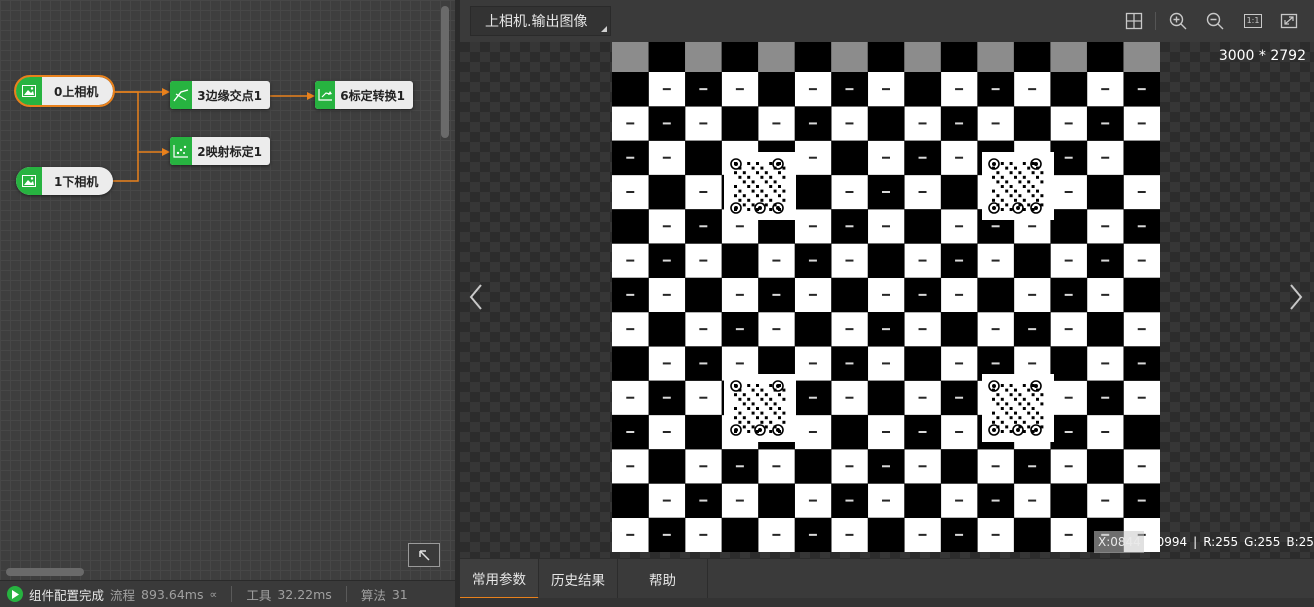 Image resolution: width=1314 pixels, height=607 pixels. What do you see at coordinates (229, 151) in the screenshot?
I see `flow-node-label: 2映射标定1` at bounding box center [229, 151].